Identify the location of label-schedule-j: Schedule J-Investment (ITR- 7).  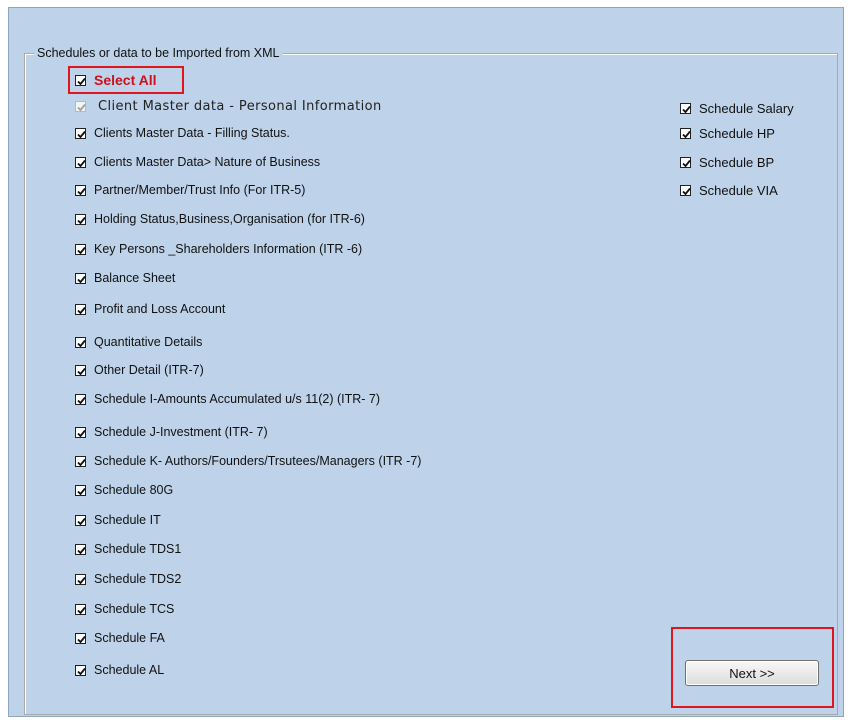
(181, 432).